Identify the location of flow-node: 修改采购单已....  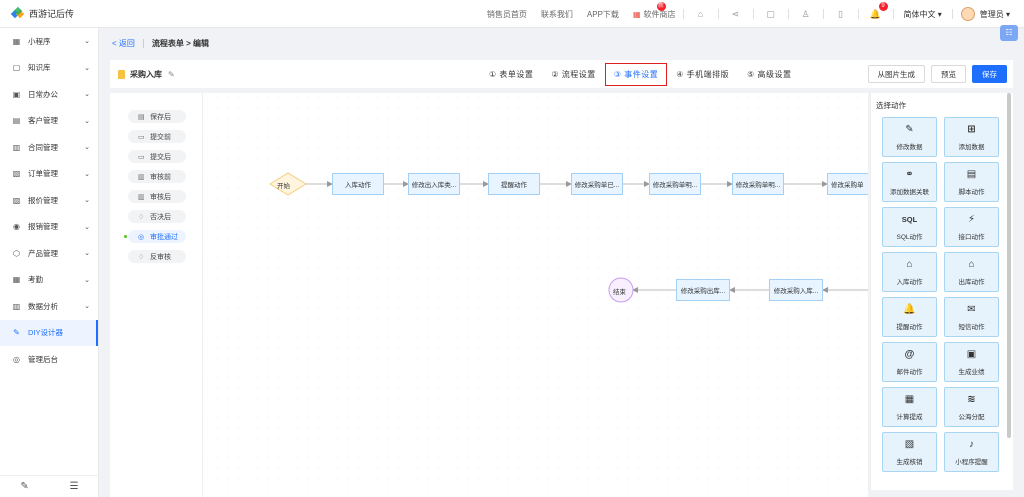
(597, 184).